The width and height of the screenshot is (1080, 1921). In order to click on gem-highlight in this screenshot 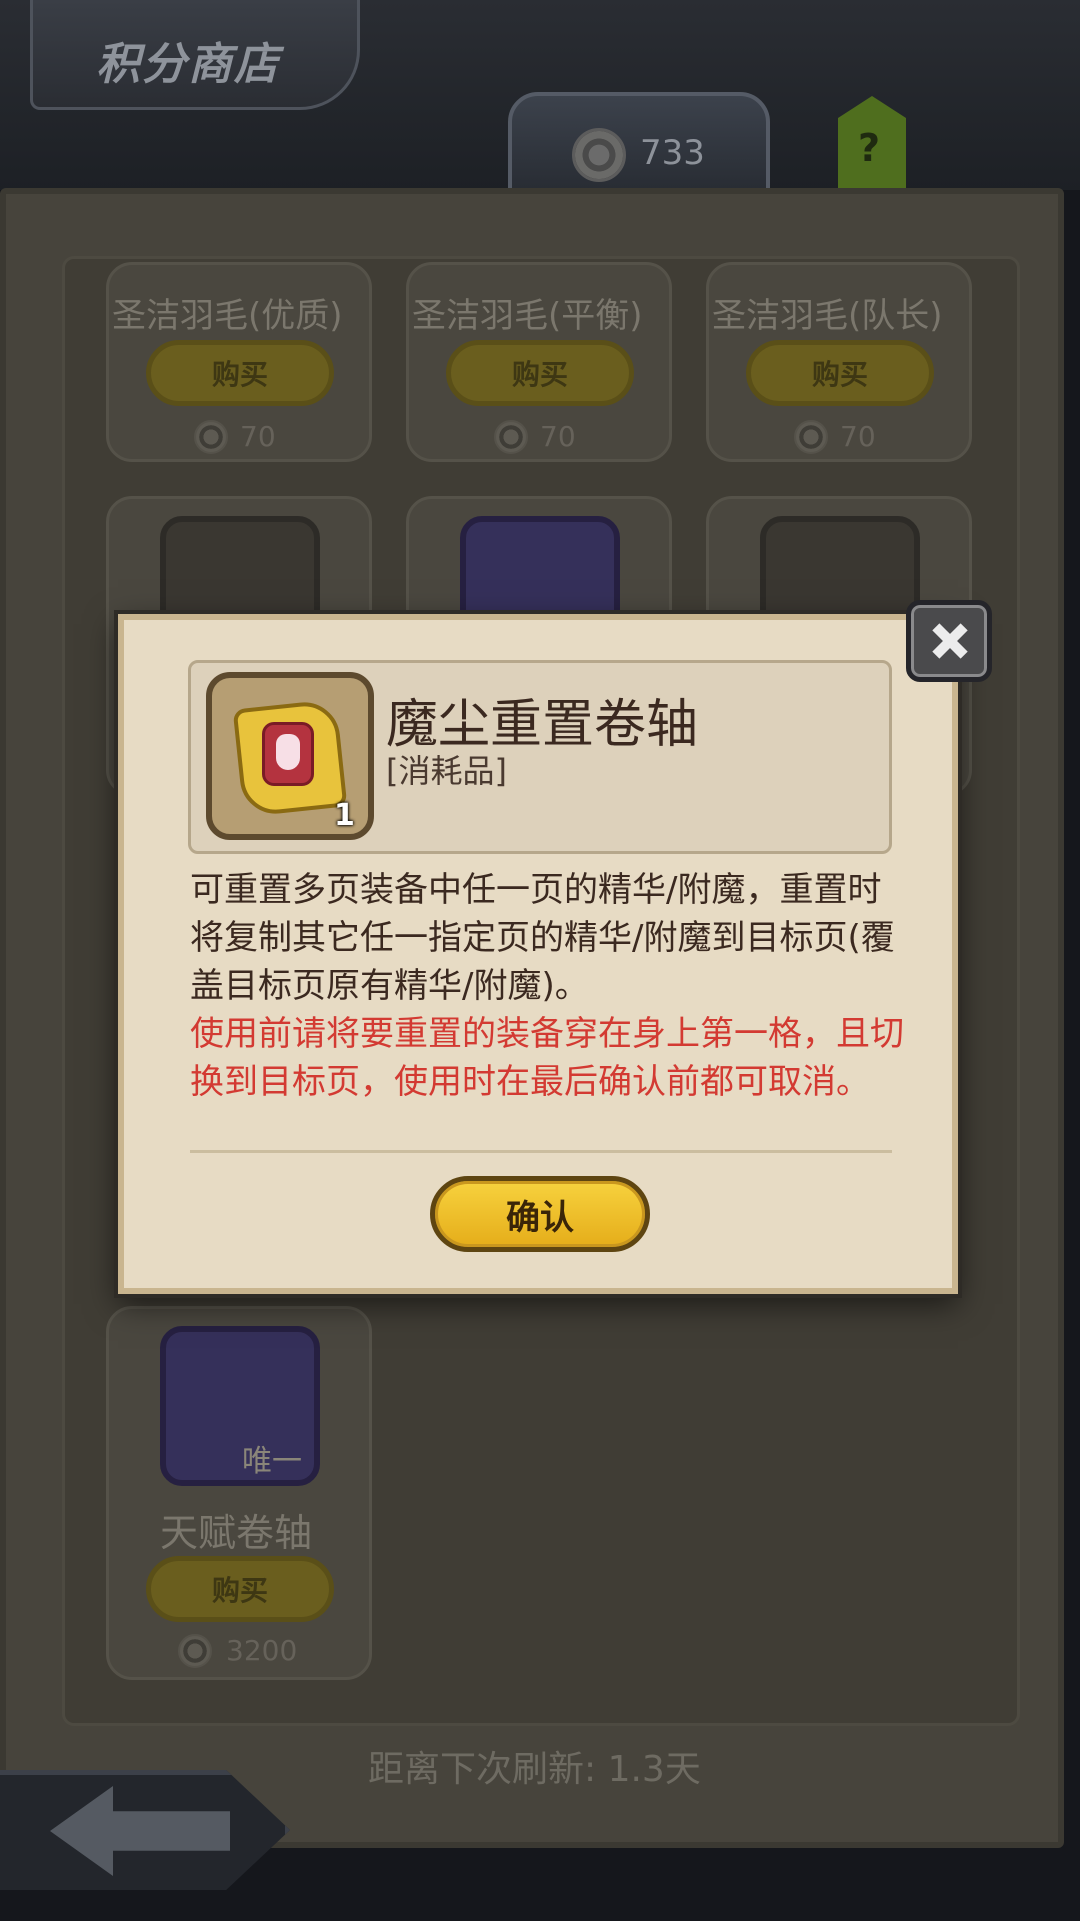, I will do `click(288, 752)`.